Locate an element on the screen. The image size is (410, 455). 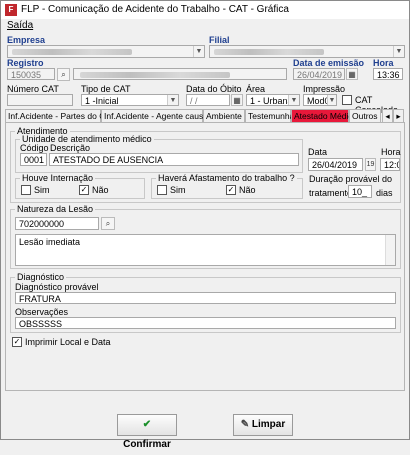
descricao-label: Descrição is located at coordinates (70, 148).